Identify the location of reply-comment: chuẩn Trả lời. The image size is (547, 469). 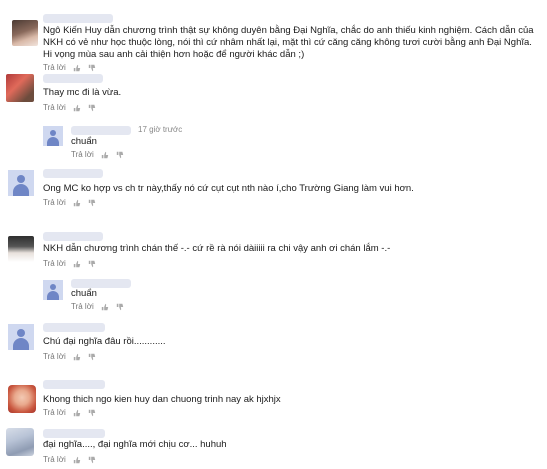
(273, 294).